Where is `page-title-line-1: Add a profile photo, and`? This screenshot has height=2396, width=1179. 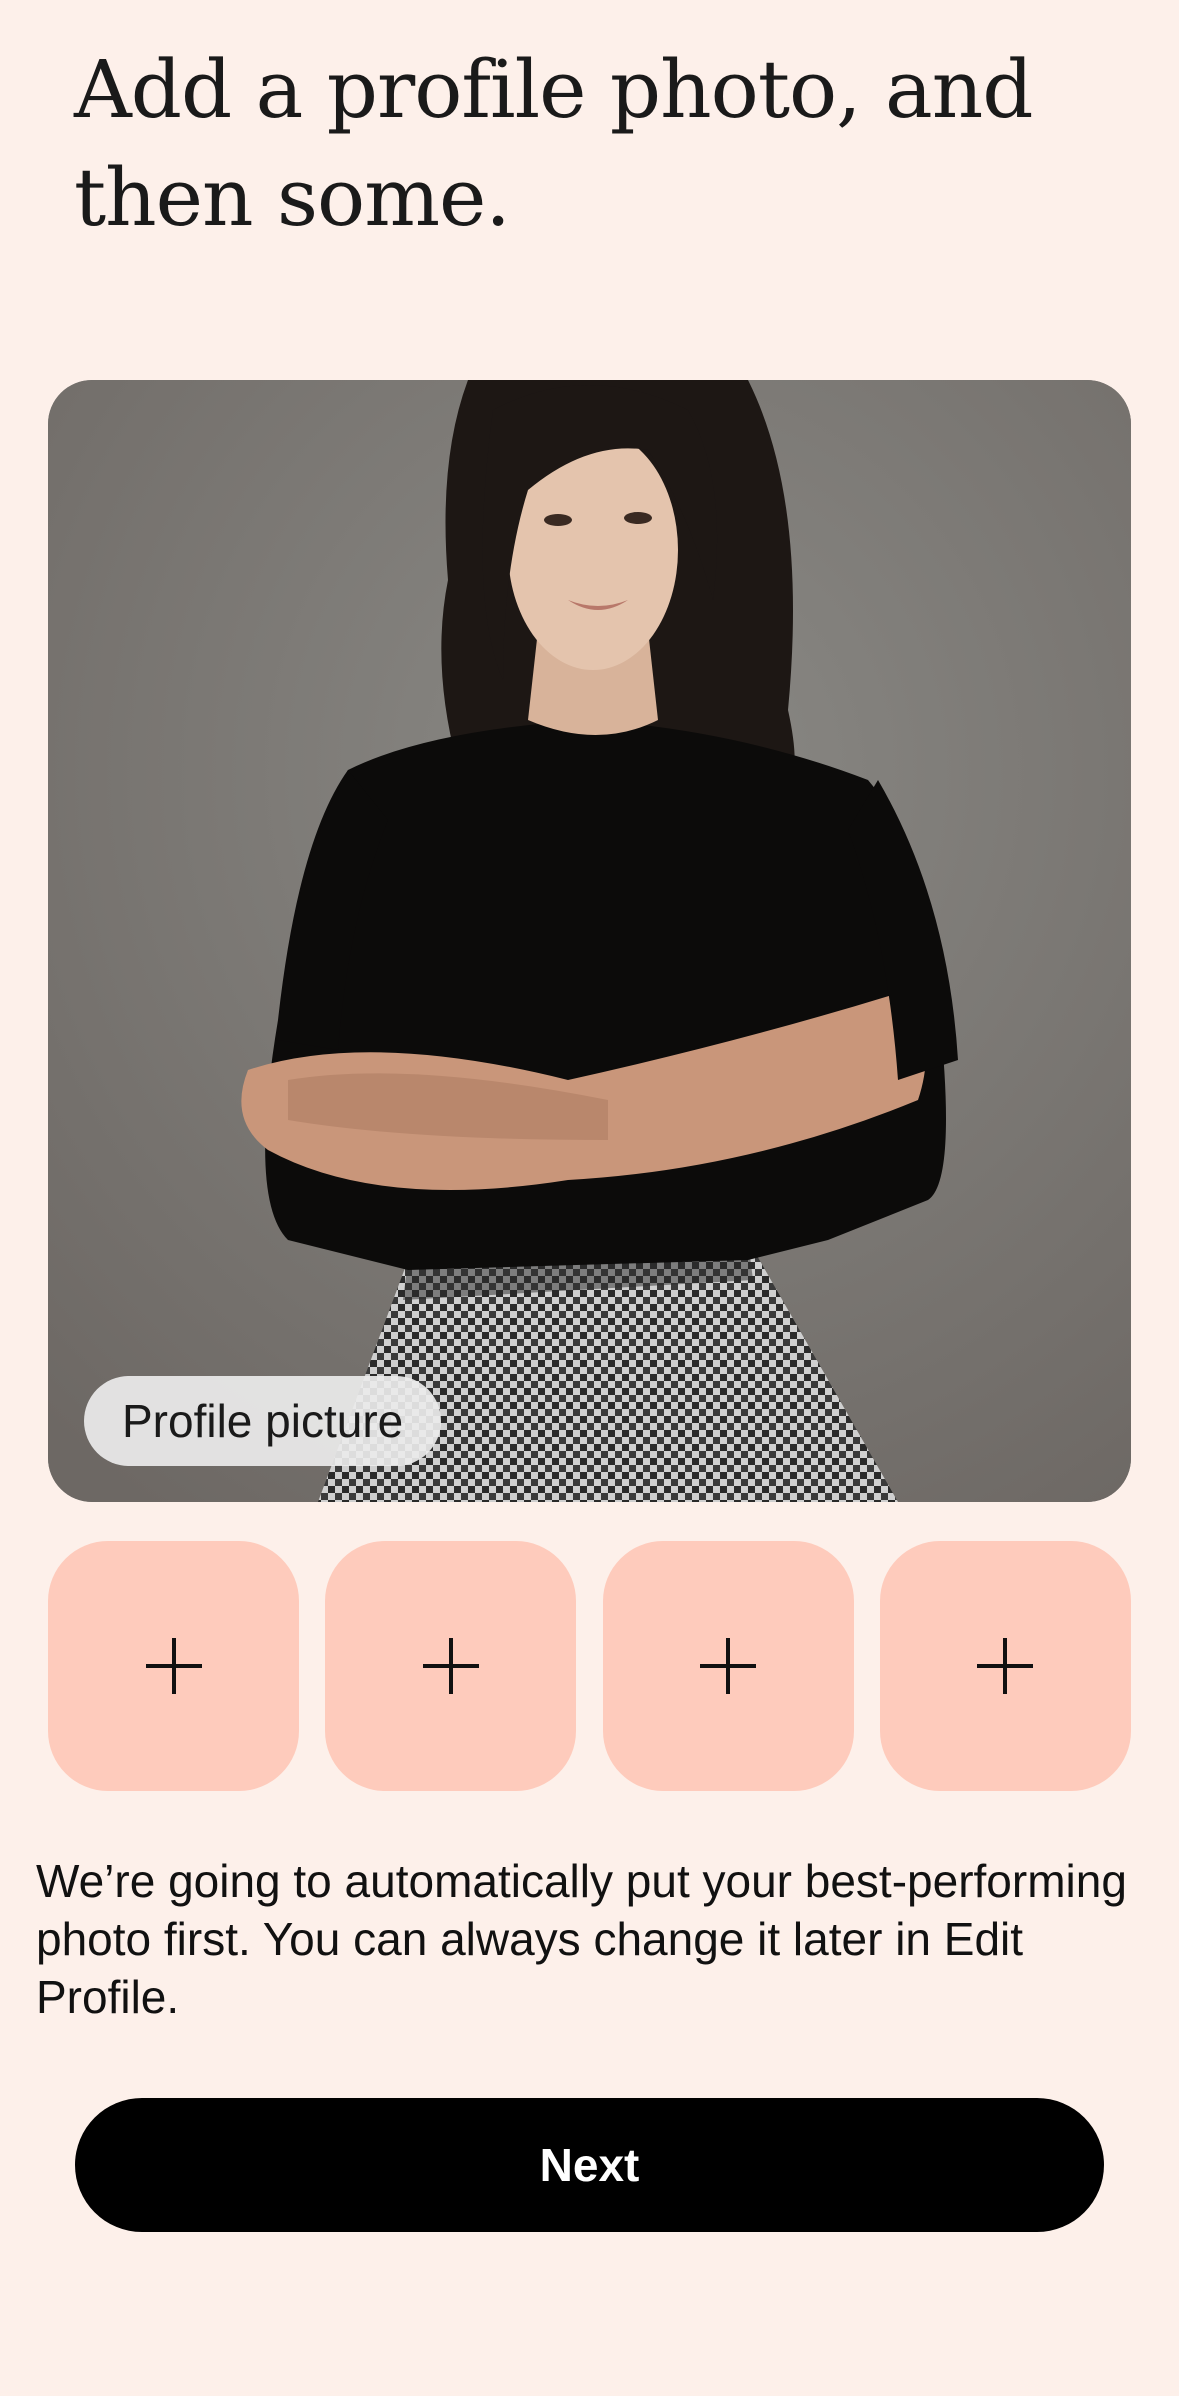 page-title-line-1: Add a profile photo, and is located at coordinates (553, 89).